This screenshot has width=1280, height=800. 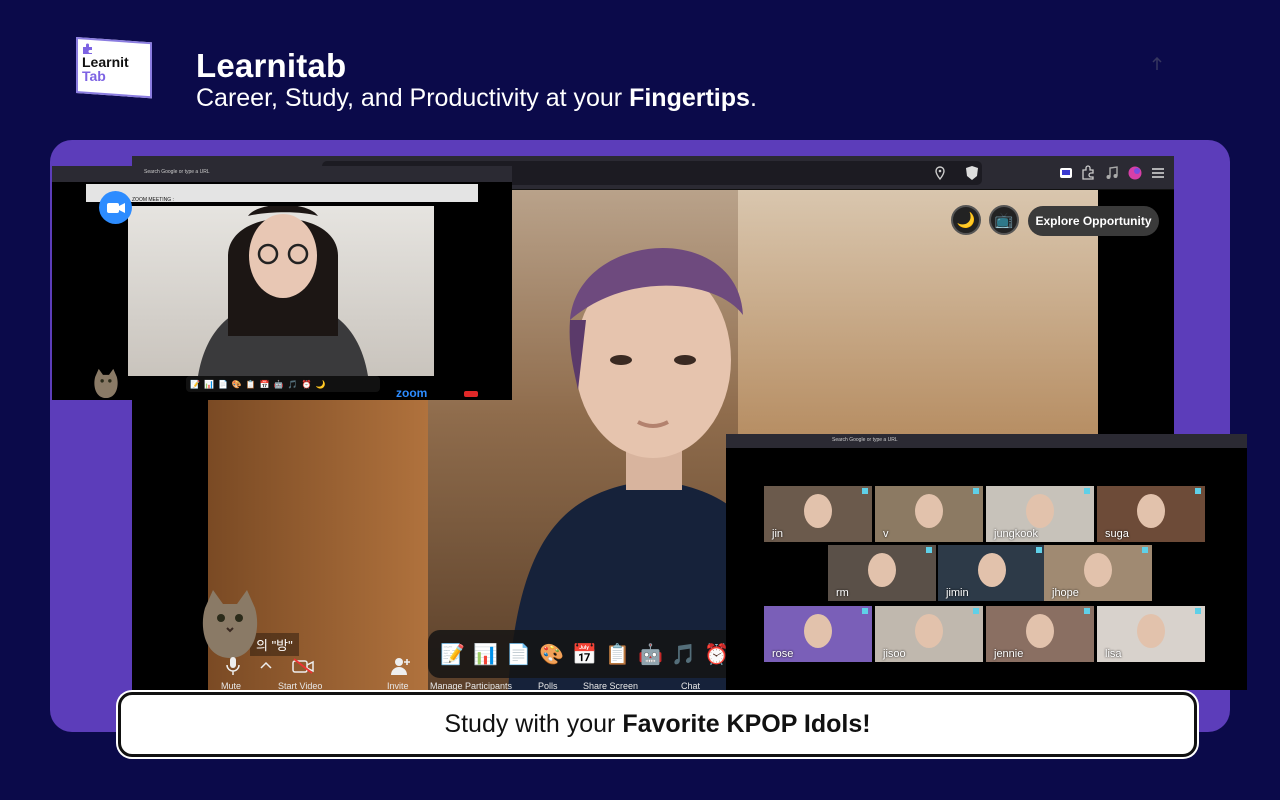 I want to click on right-browser-toolbar: Search Google or type a URL, so click(x=986, y=441).